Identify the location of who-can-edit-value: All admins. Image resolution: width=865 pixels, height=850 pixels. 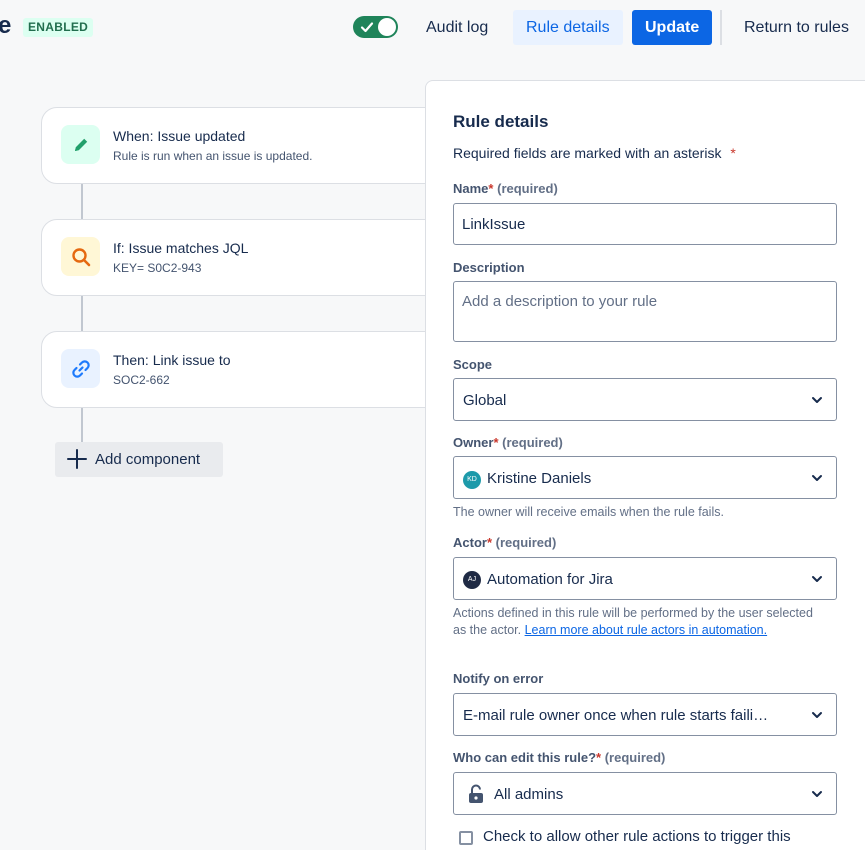
(529, 794).